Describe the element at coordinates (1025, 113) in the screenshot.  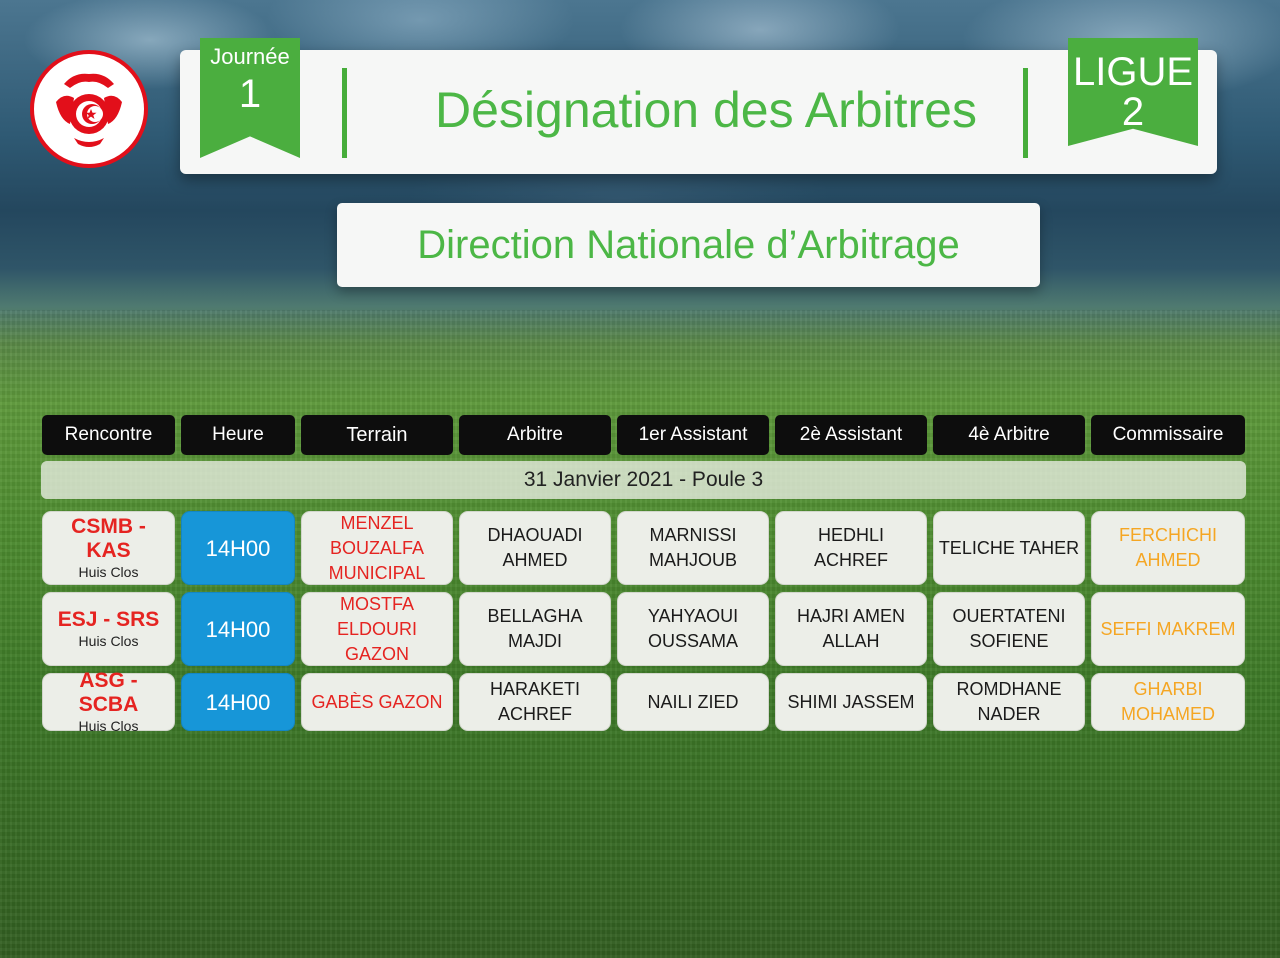
I see `title-separator-right` at that location.